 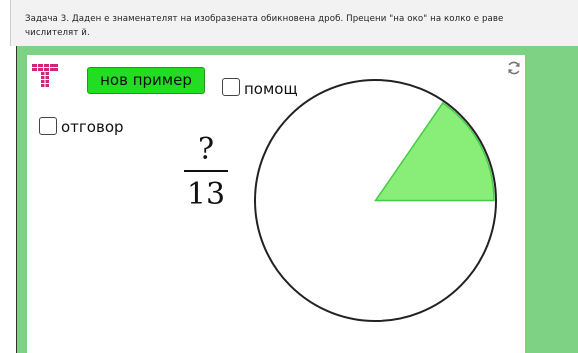 I want to click on answer-checkbox, so click(x=48, y=126).